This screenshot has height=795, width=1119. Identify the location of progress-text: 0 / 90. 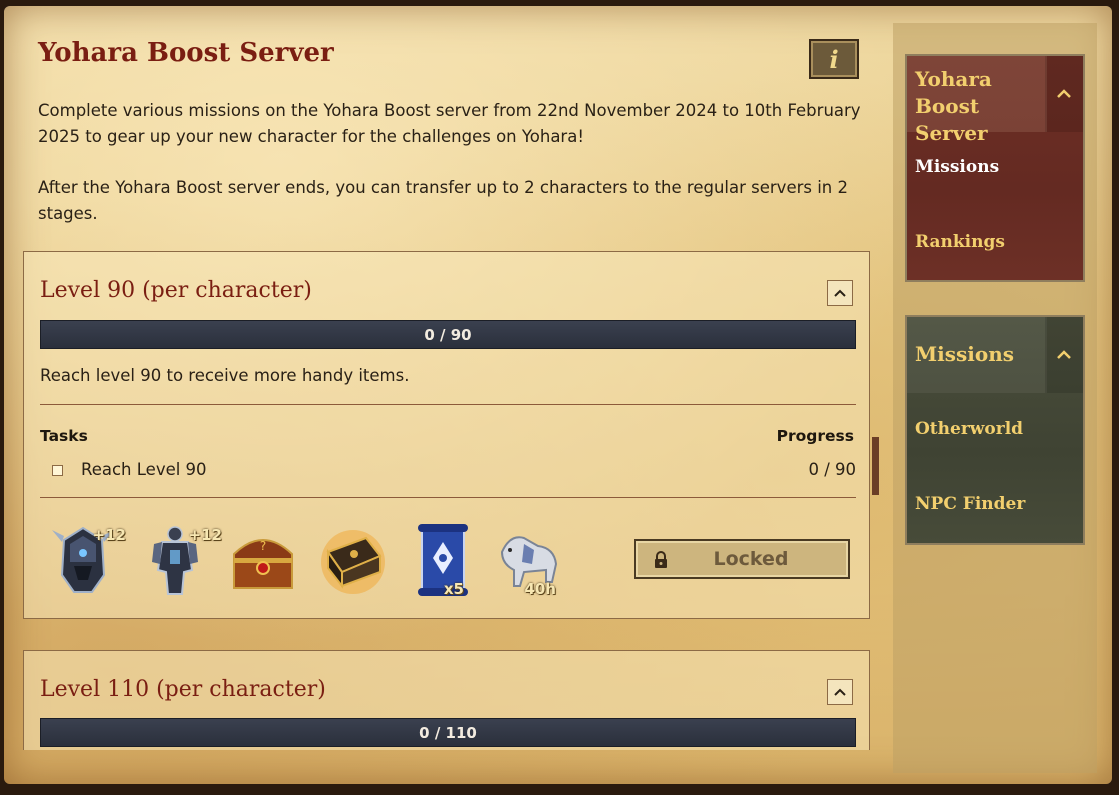
(448, 334).